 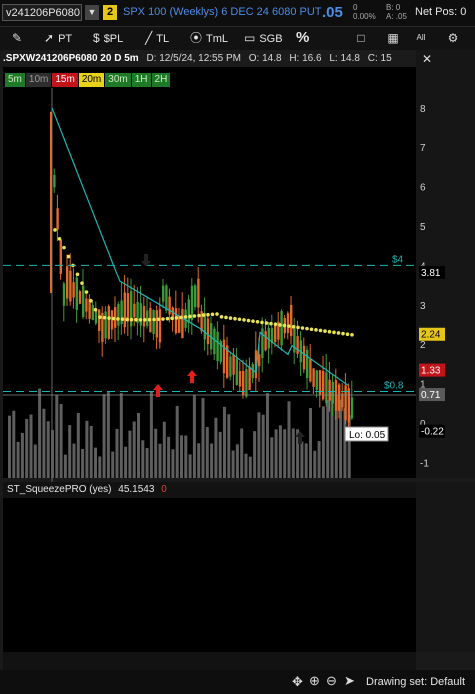 What do you see at coordinates (423, 188) in the screenshot?
I see `y-tick-label: 6` at bounding box center [423, 188].